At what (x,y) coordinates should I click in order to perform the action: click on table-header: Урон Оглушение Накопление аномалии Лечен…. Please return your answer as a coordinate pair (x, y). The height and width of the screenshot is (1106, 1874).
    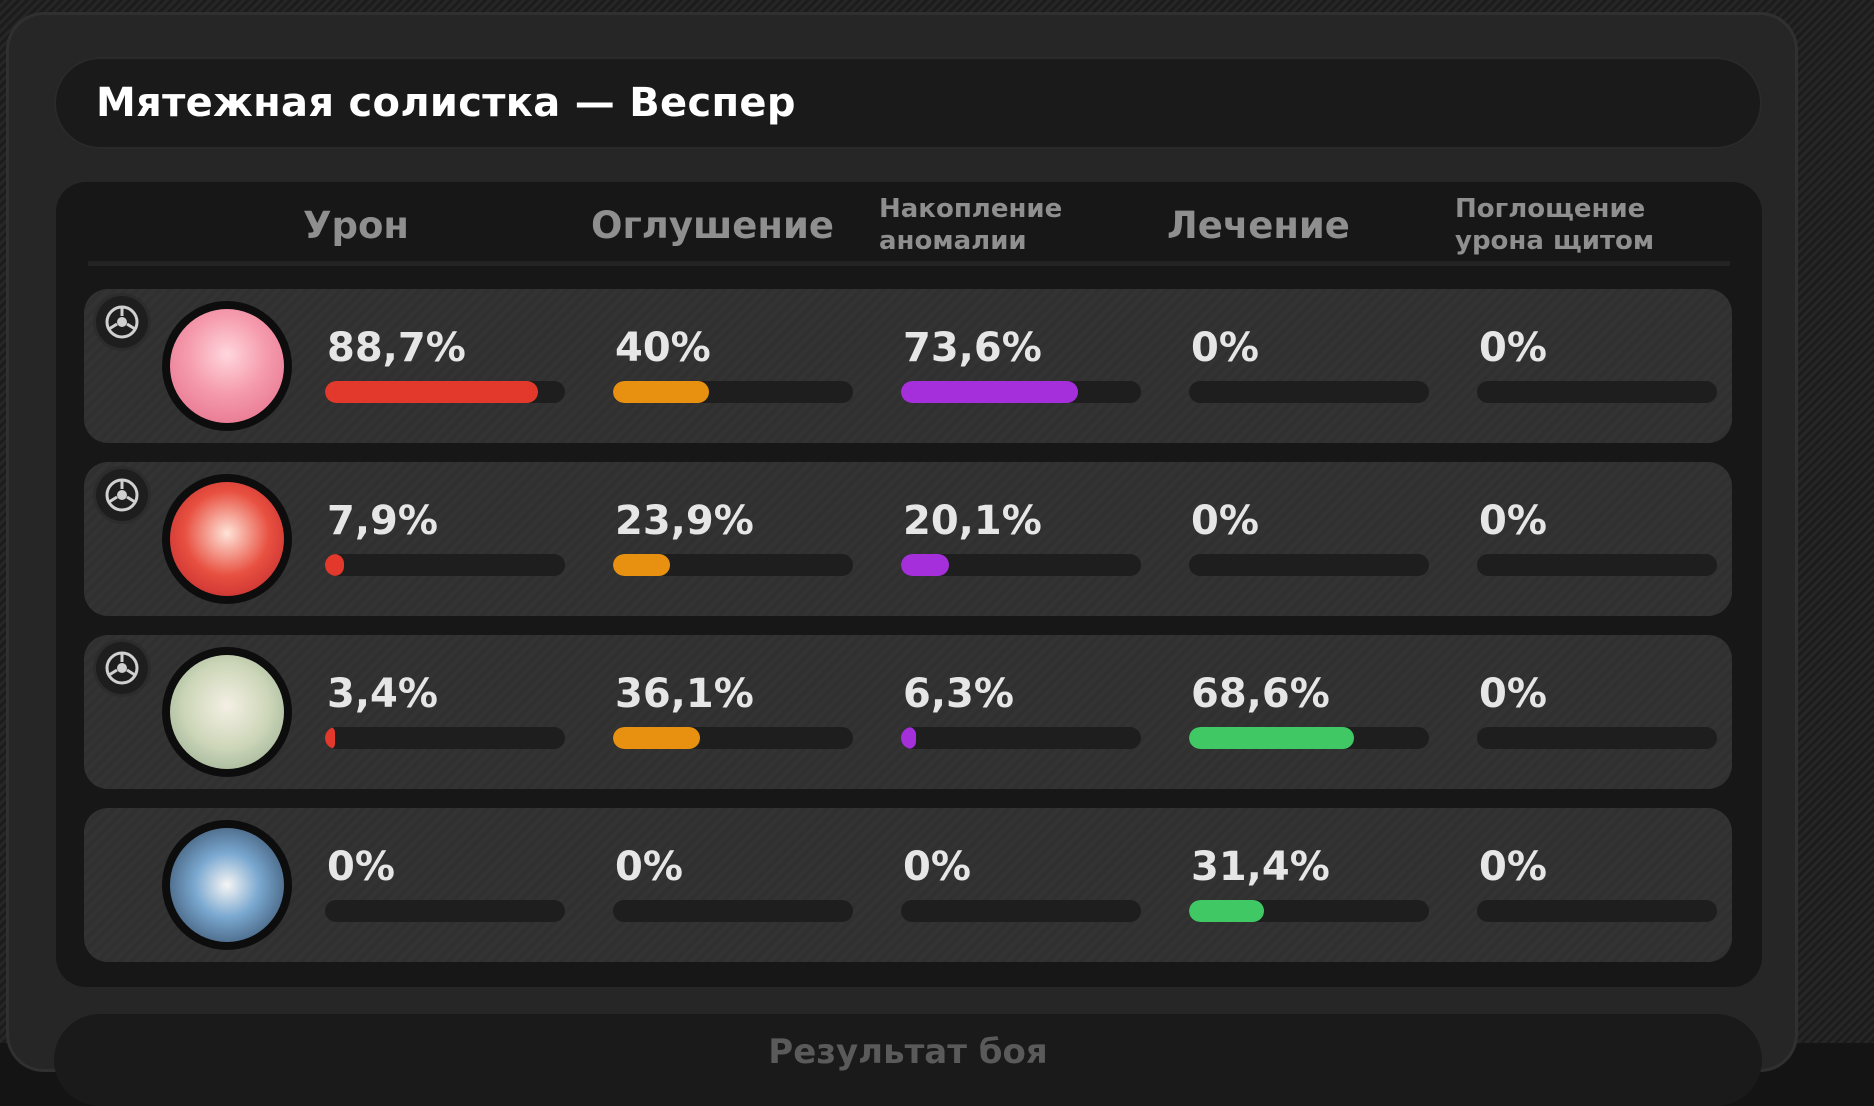
    Looking at the image, I should click on (909, 222).